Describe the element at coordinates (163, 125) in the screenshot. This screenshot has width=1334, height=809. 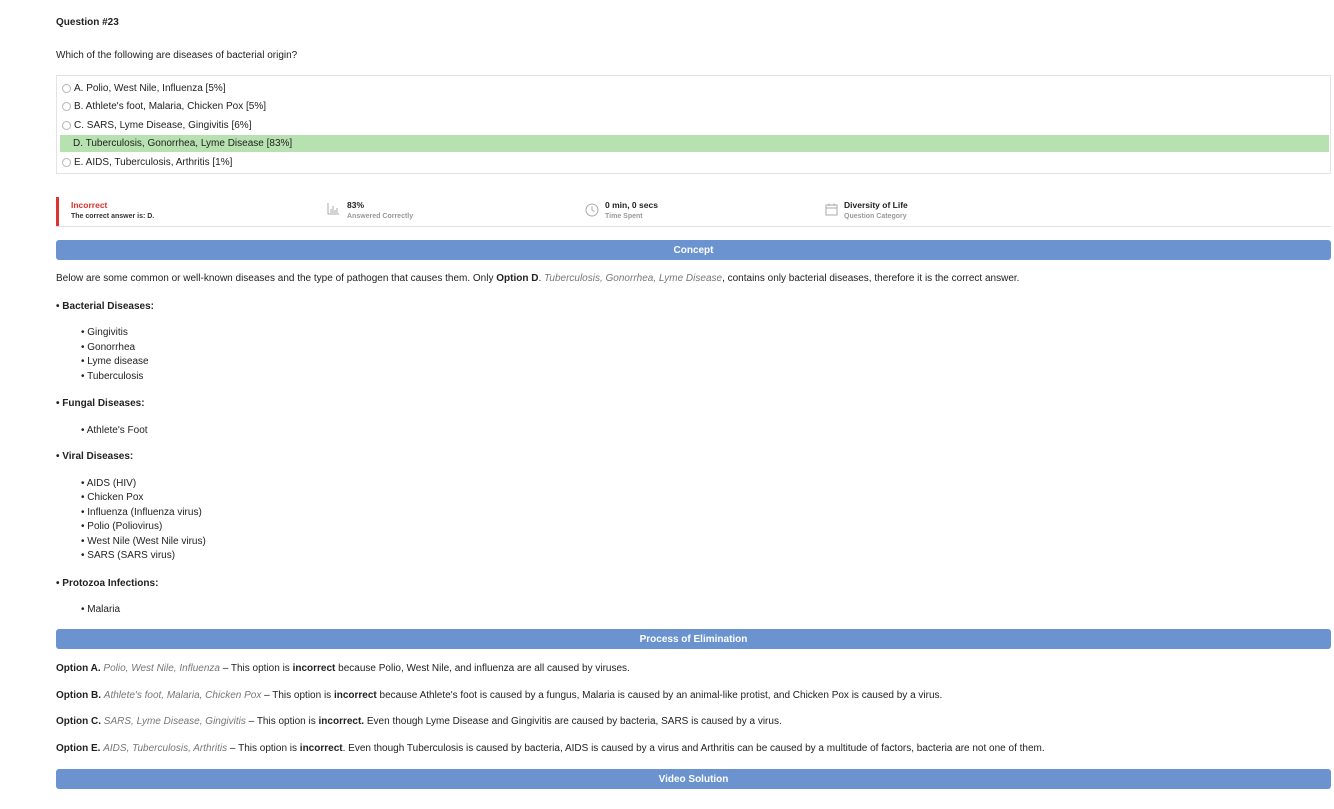
I see `option-label: C. SARS, Lyme Disease, Gingivitis [6%]` at that location.